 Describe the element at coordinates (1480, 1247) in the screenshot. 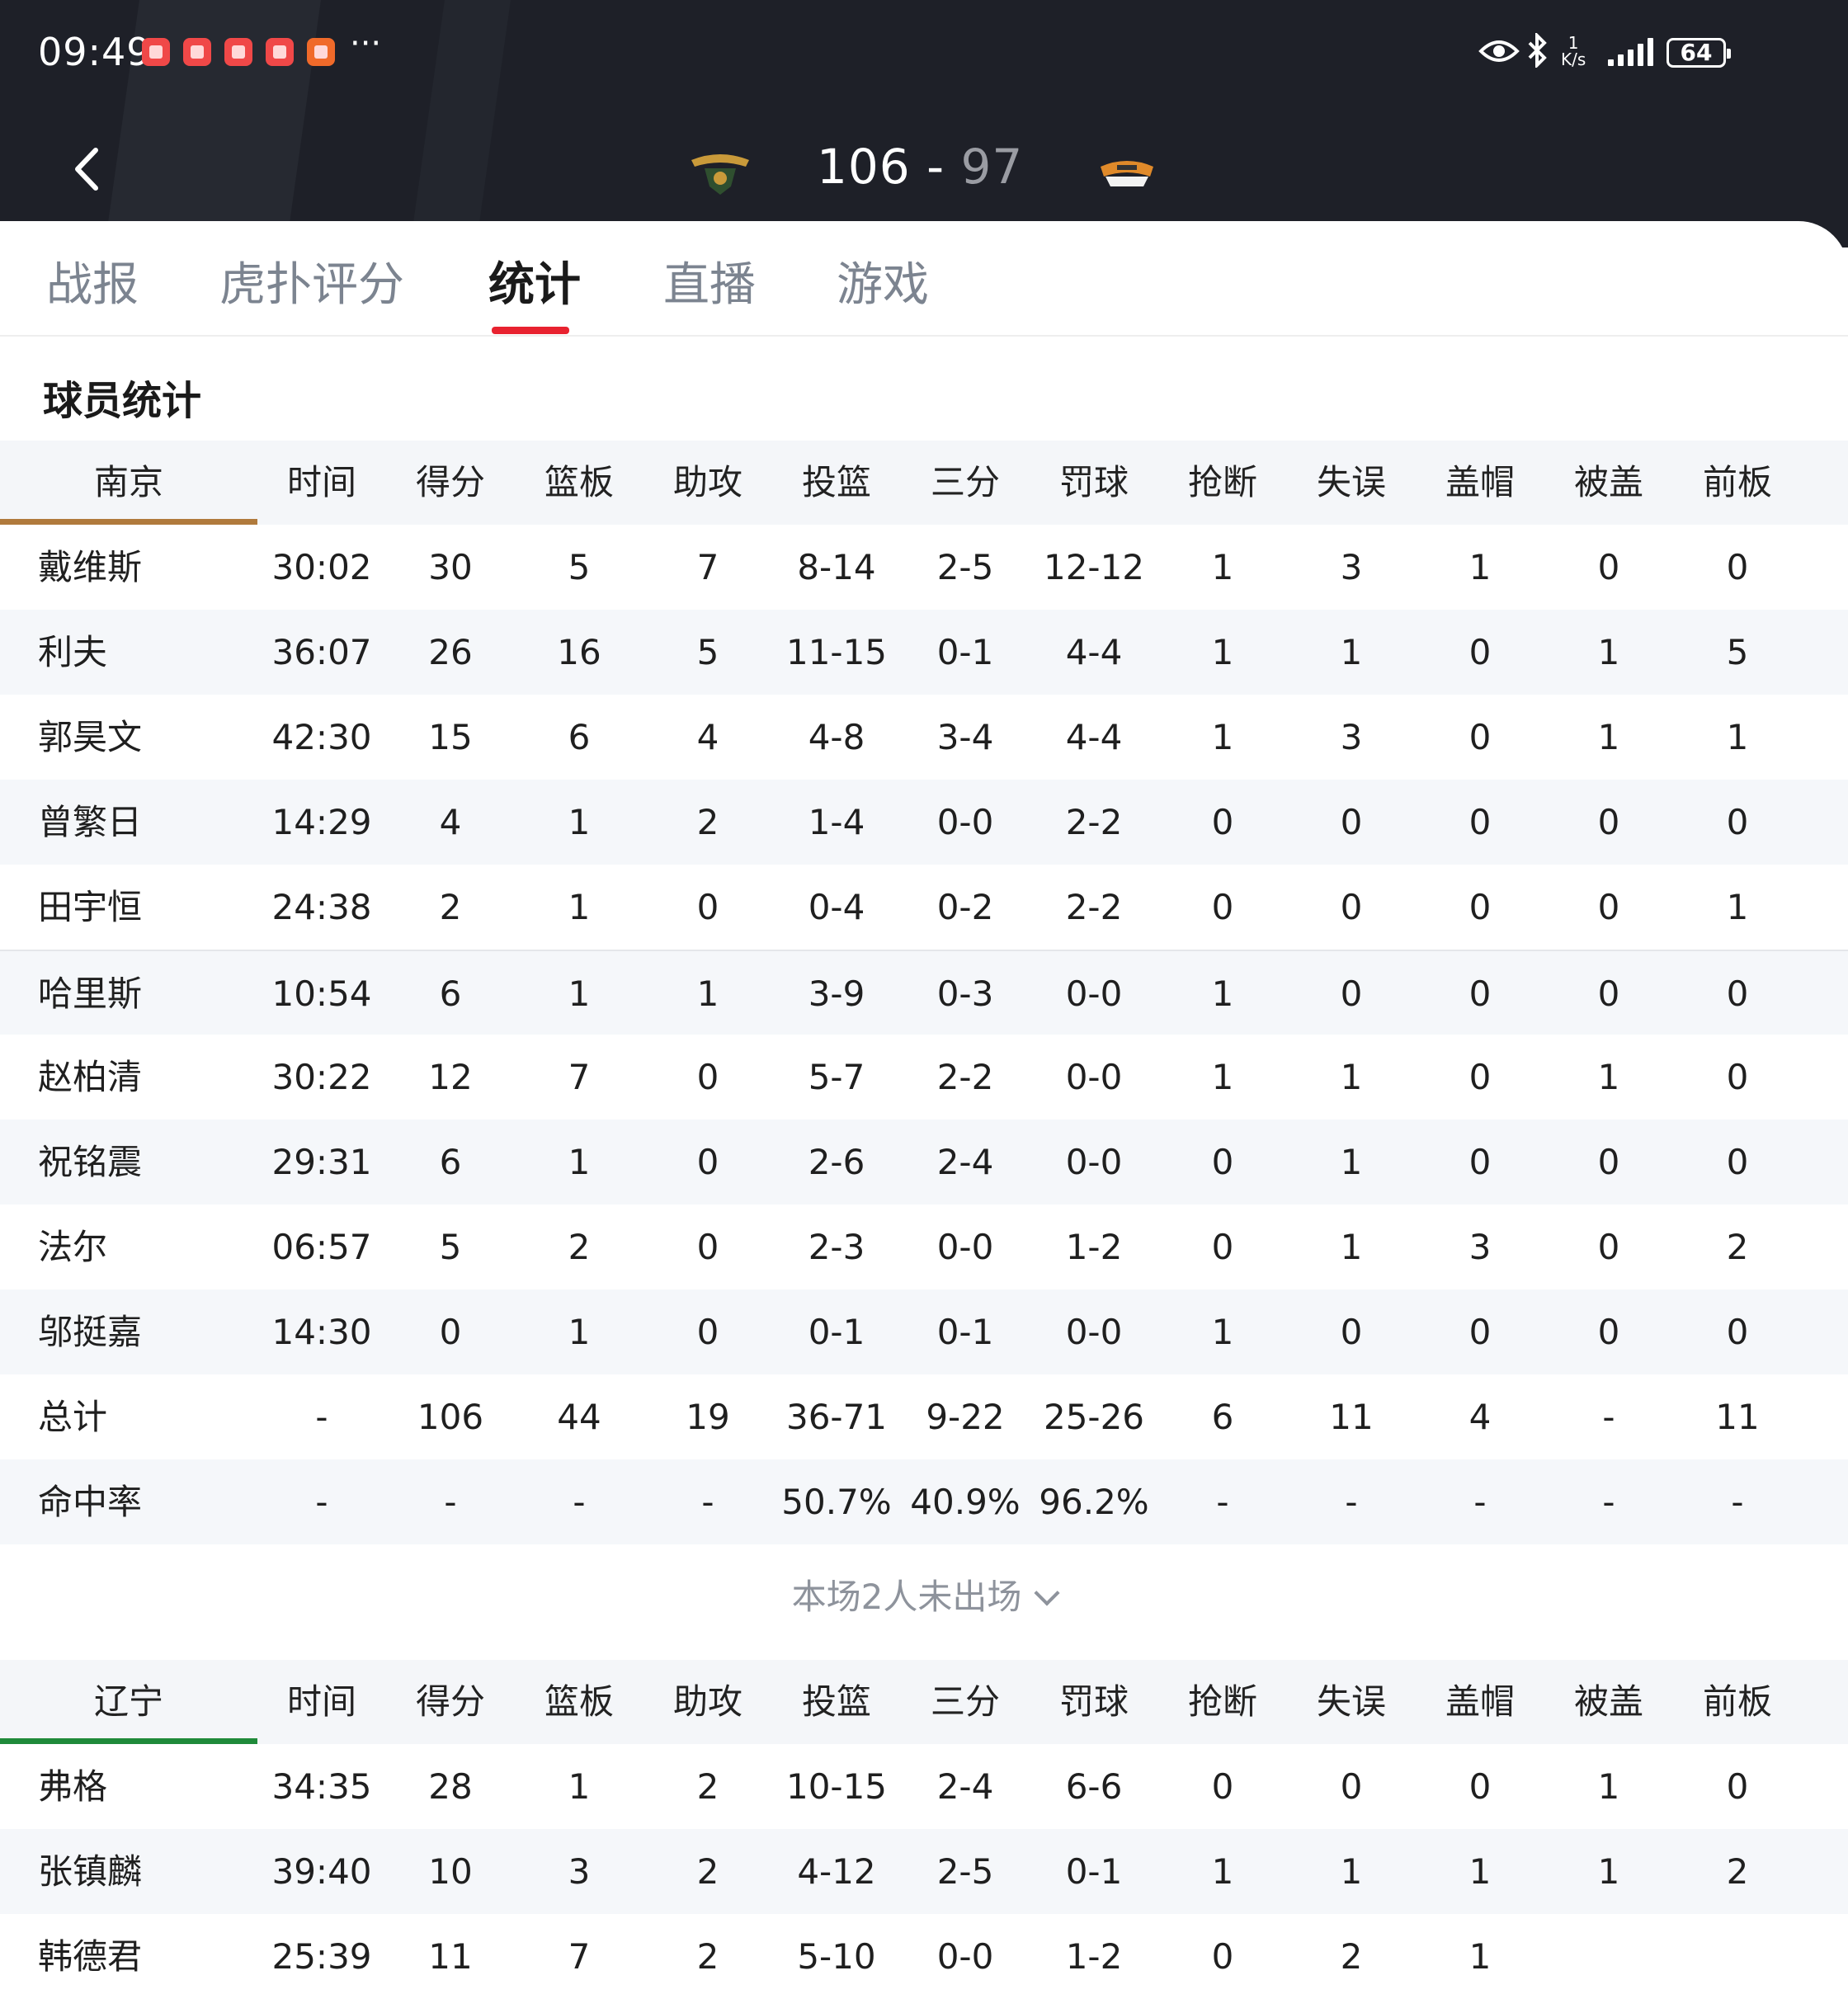

I see `stat-cell: 3` at that location.